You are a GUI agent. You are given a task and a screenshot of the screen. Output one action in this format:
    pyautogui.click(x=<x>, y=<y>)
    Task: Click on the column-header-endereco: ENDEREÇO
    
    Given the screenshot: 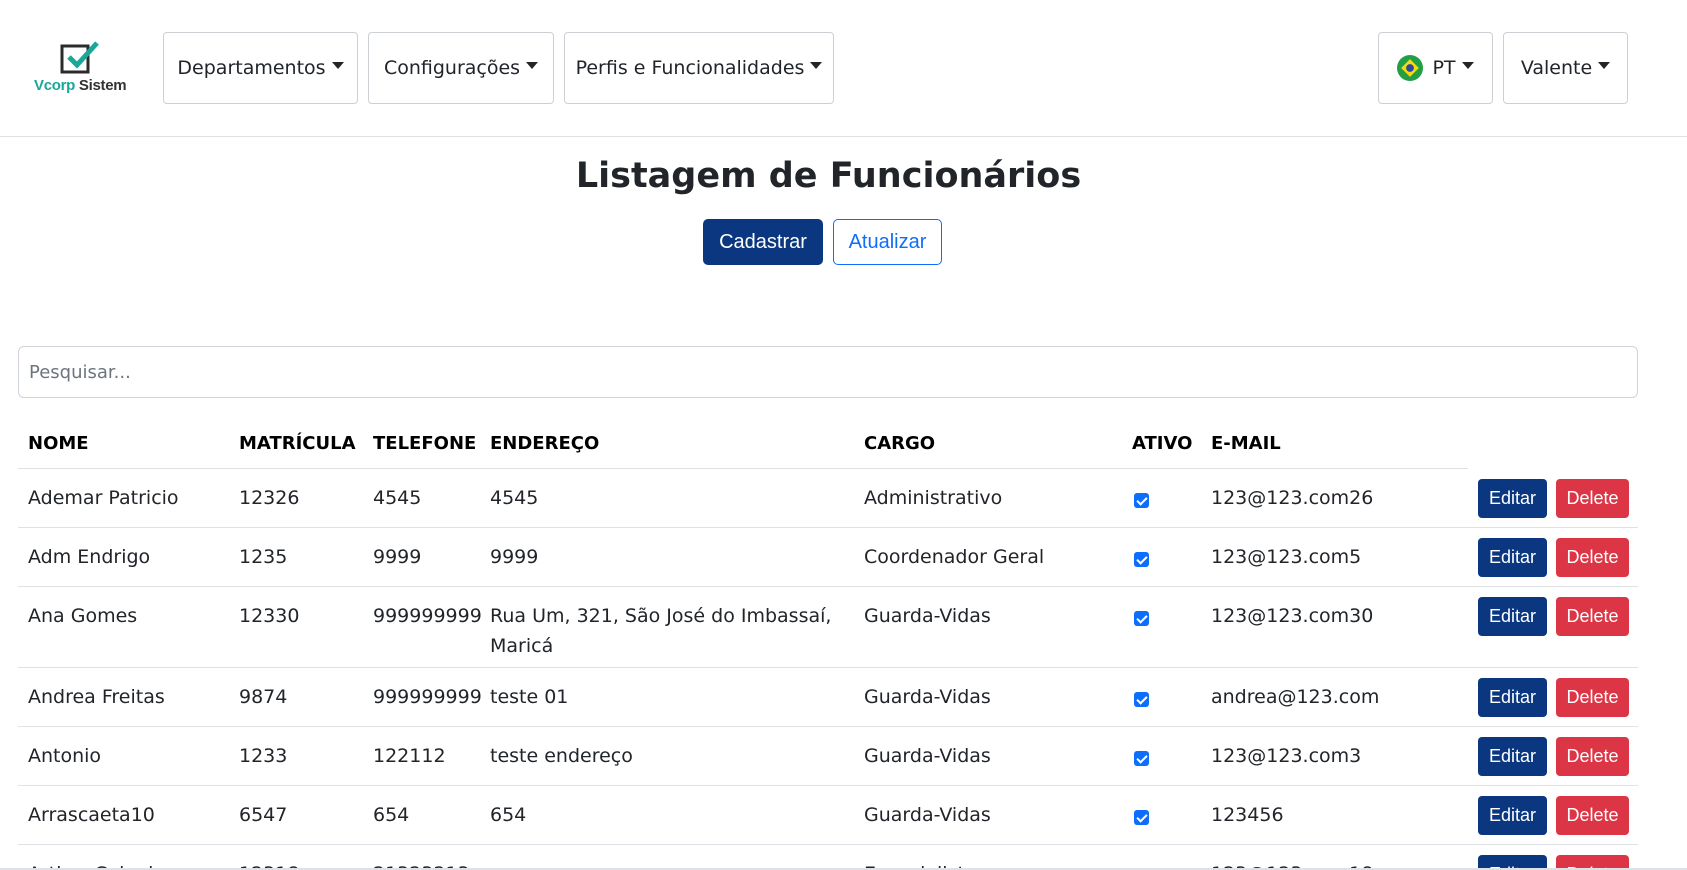 What is the action you would take?
    pyautogui.click(x=544, y=443)
    